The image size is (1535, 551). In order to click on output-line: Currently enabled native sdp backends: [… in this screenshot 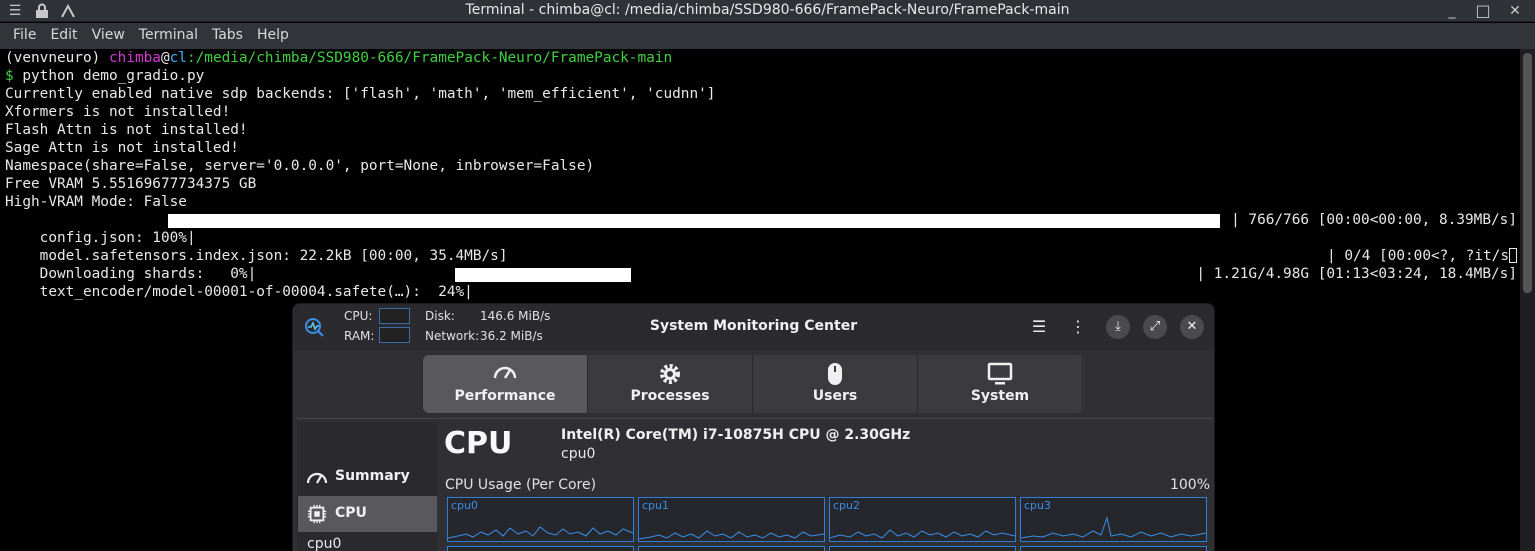, I will do `click(360, 94)`.